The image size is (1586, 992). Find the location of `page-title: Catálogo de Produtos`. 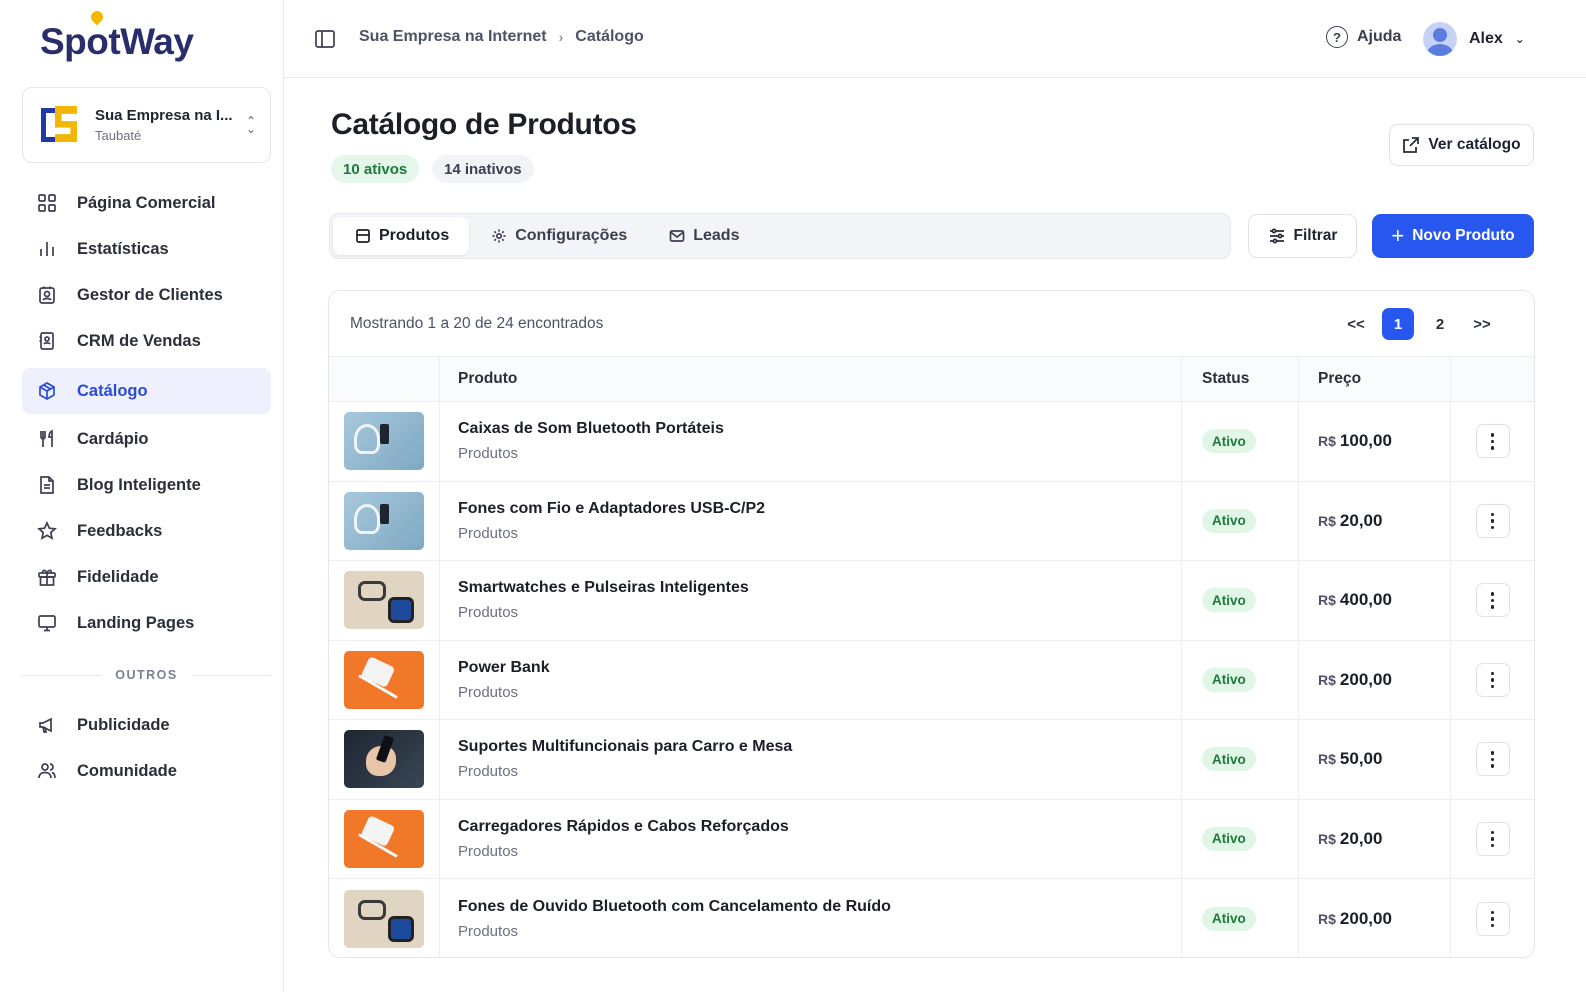

page-title: Catálogo de Produtos is located at coordinates (484, 124).